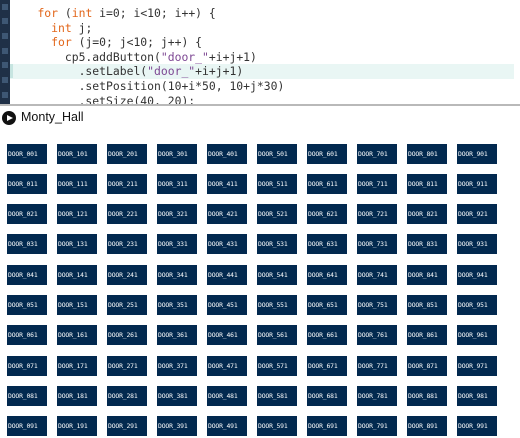 Image resolution: width=520 pixels, height=438 pixels. I want to click on door-button: DOOR_921, so click(477, 214).